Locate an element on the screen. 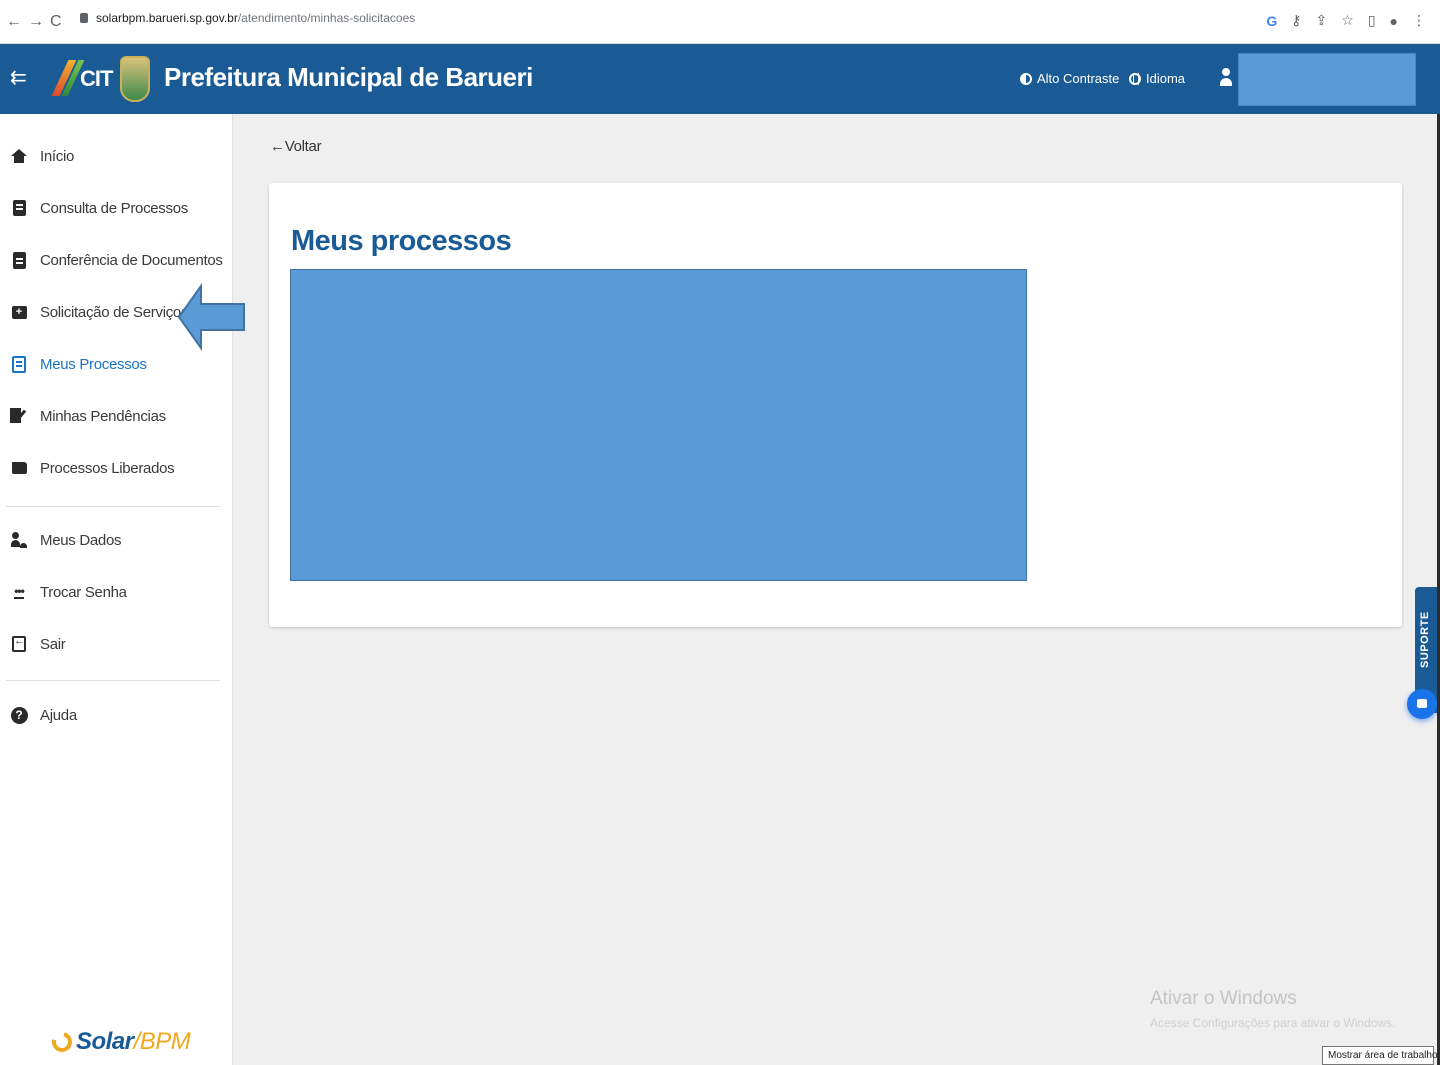 This screenshot has height=1065, width=1440. arrow-right-icon: → is located at coordinates (36, 22).